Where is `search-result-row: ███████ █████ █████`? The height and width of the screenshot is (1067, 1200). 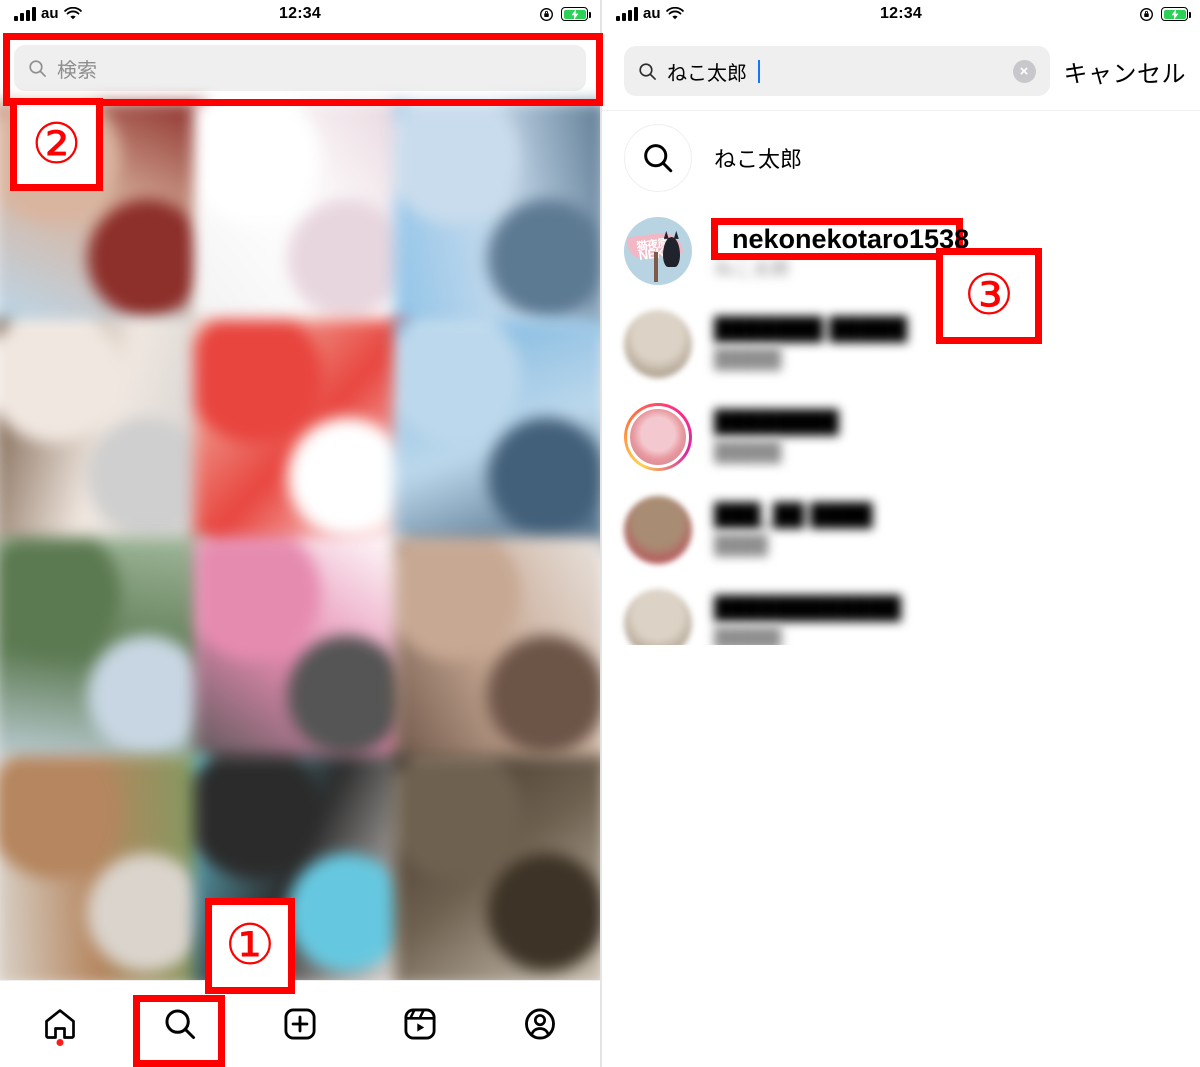
search-result-row: ███████ █████ █████ is located at coordinates (901, 343).